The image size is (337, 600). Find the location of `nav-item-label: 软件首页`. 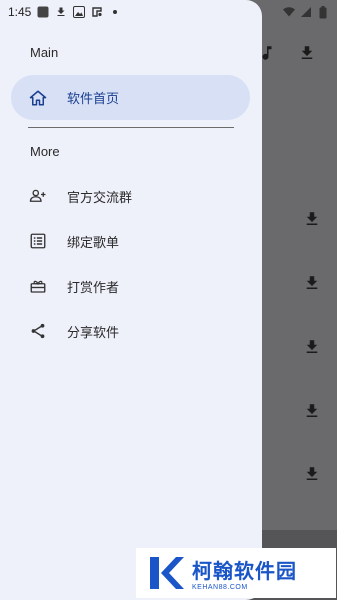

nav-item-label: 软件首页 is located at coordinates (93, 99).